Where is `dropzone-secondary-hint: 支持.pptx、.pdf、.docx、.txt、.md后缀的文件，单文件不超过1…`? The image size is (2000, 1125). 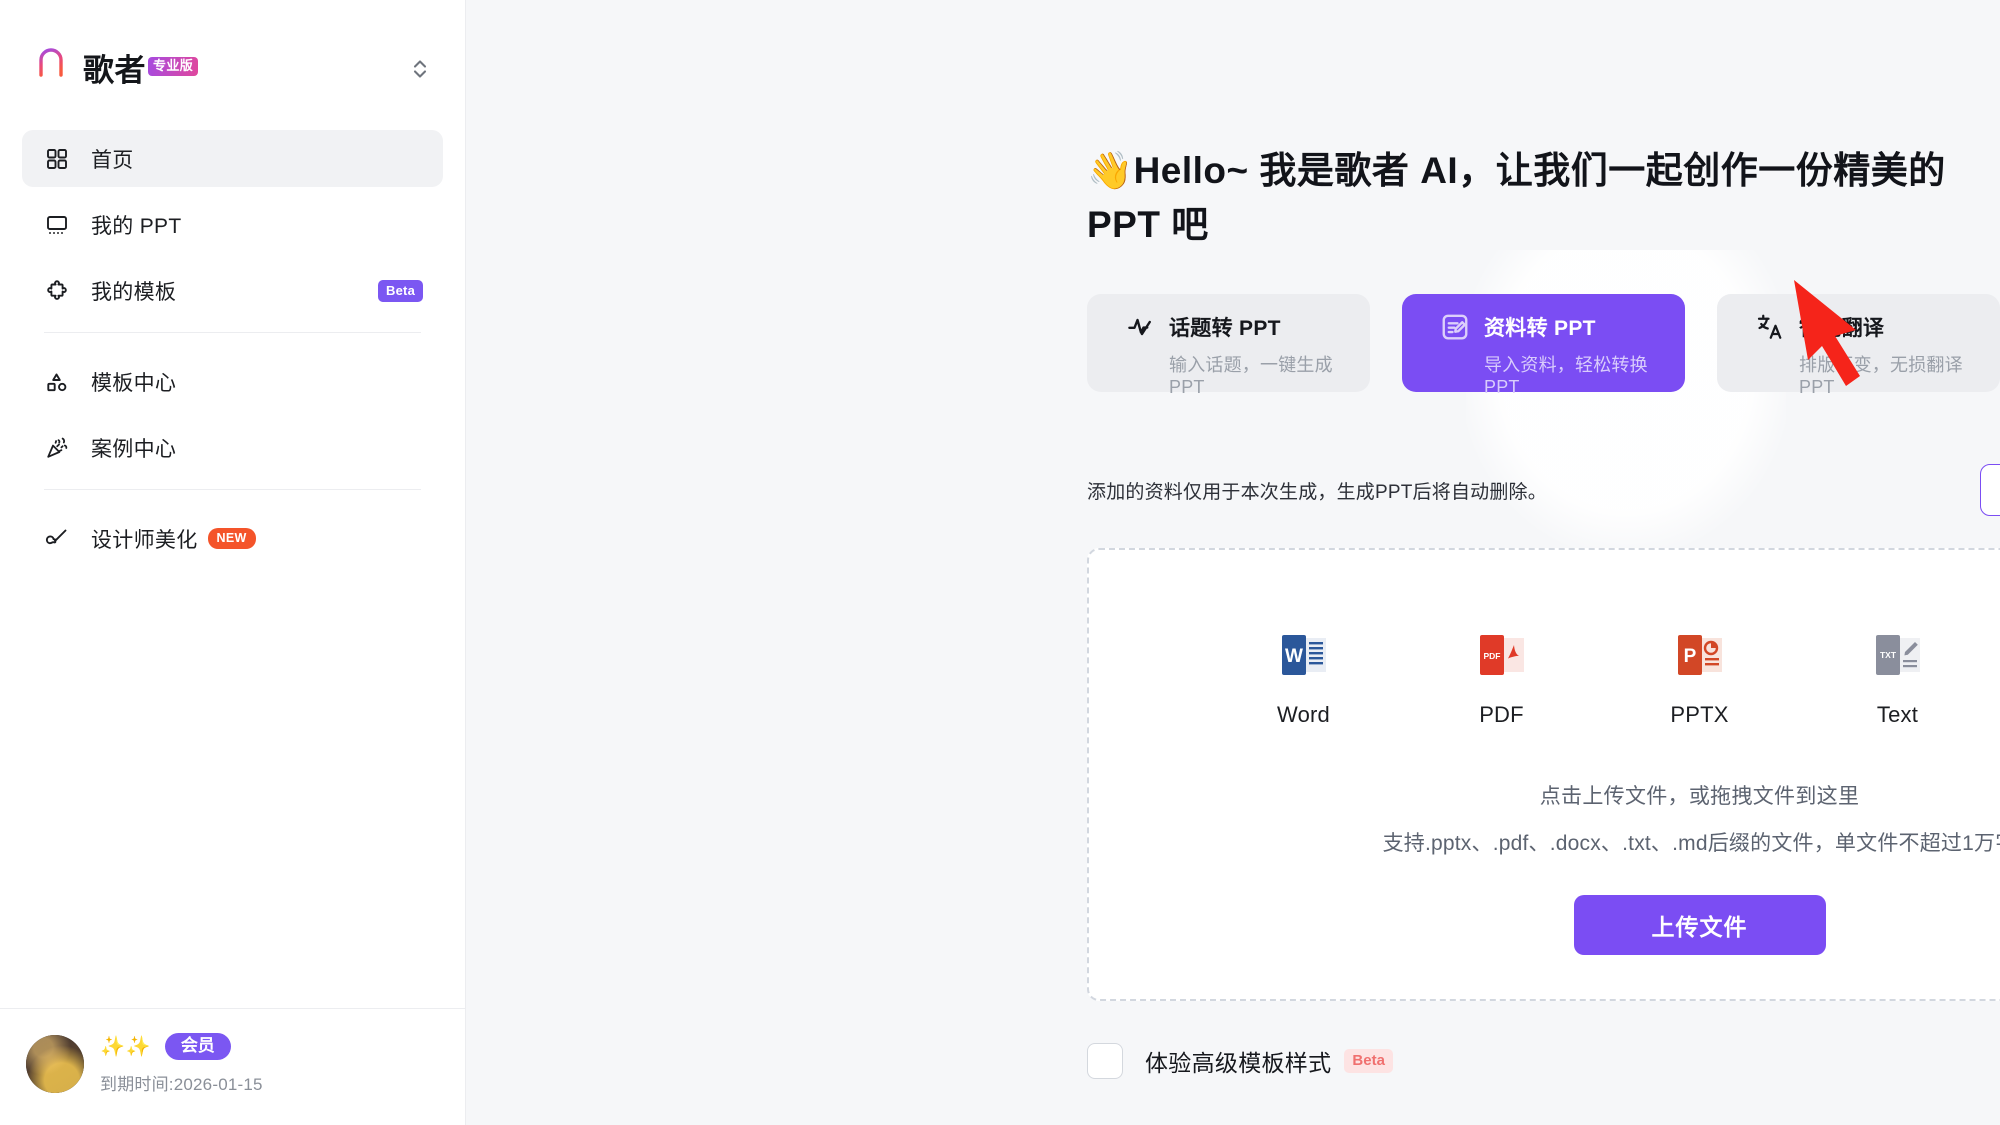 dropzone-secondary-hint: 支持.pptx、.pdf、.docx、.txt、.md后缀的文件，单文件不超过1… is located at coordinates (1691, 843).